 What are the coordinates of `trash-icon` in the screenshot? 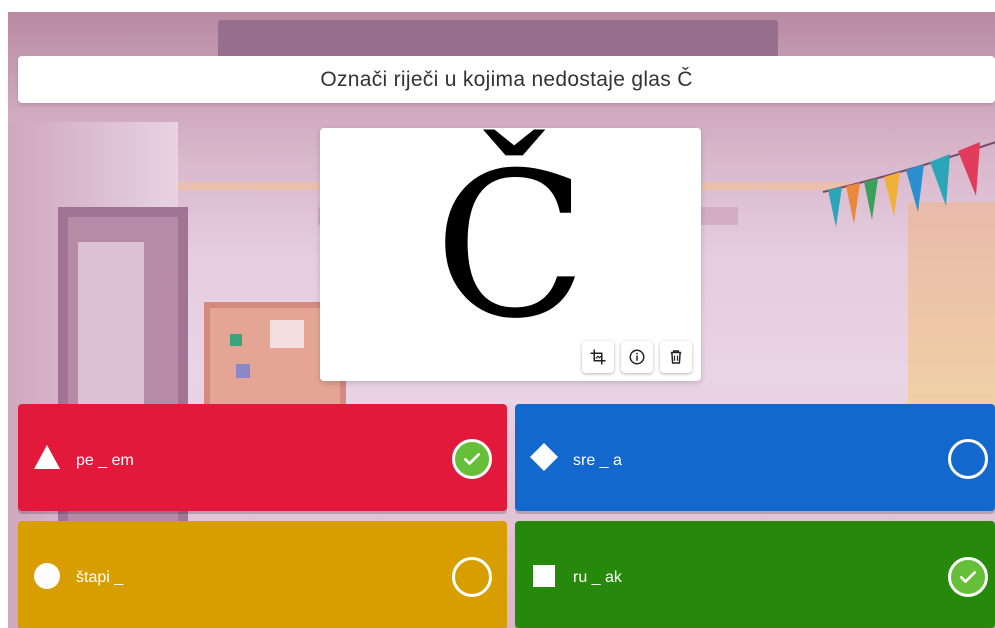 It's located at (676, 357).